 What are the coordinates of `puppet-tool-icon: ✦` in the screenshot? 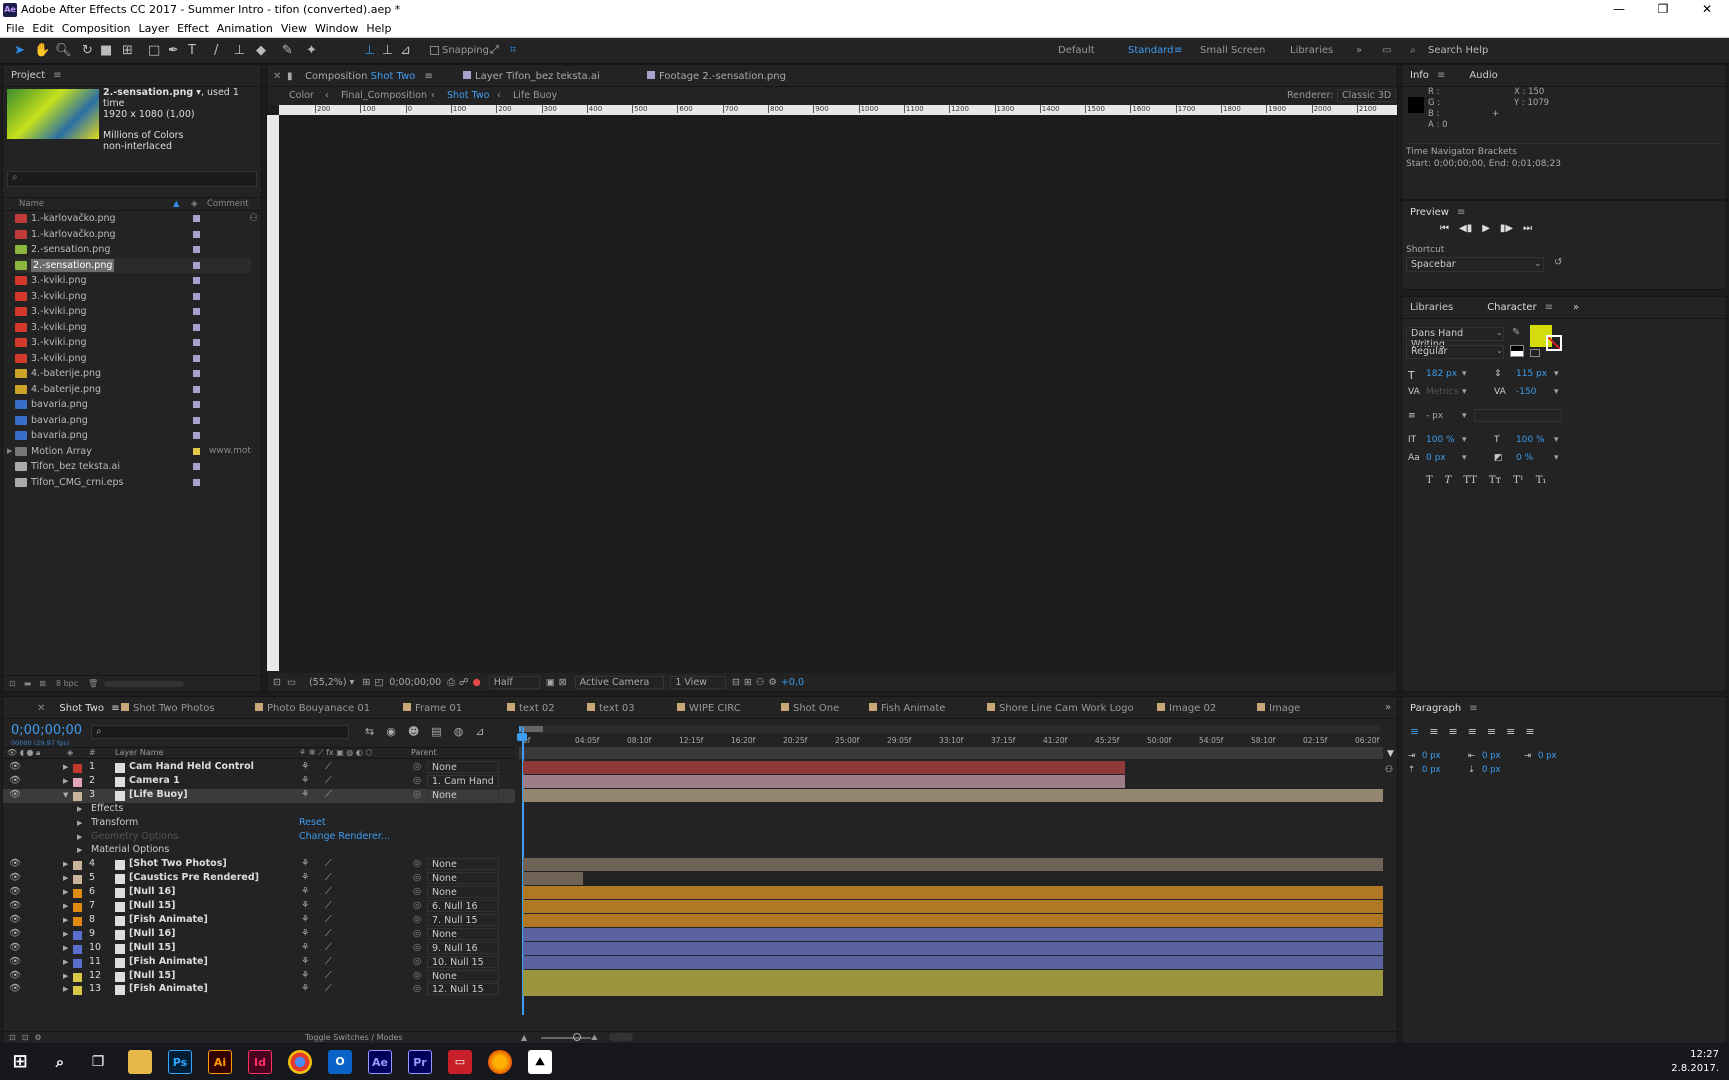 It's located at (311, 50).